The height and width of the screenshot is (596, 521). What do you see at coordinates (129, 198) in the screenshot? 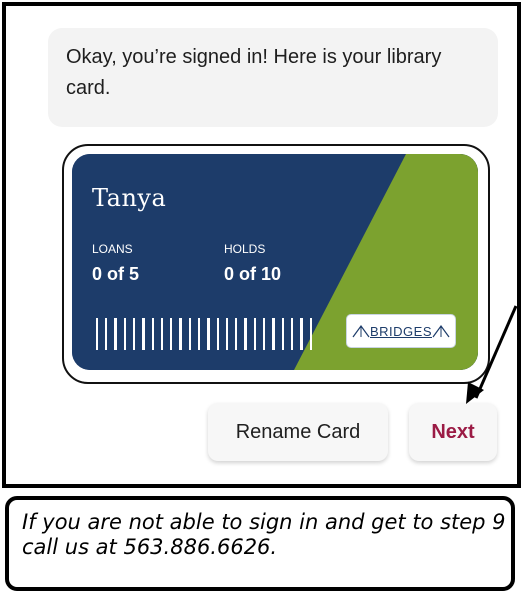
I see `card-holder-name: Tanya` at bounding box center [129, 198].